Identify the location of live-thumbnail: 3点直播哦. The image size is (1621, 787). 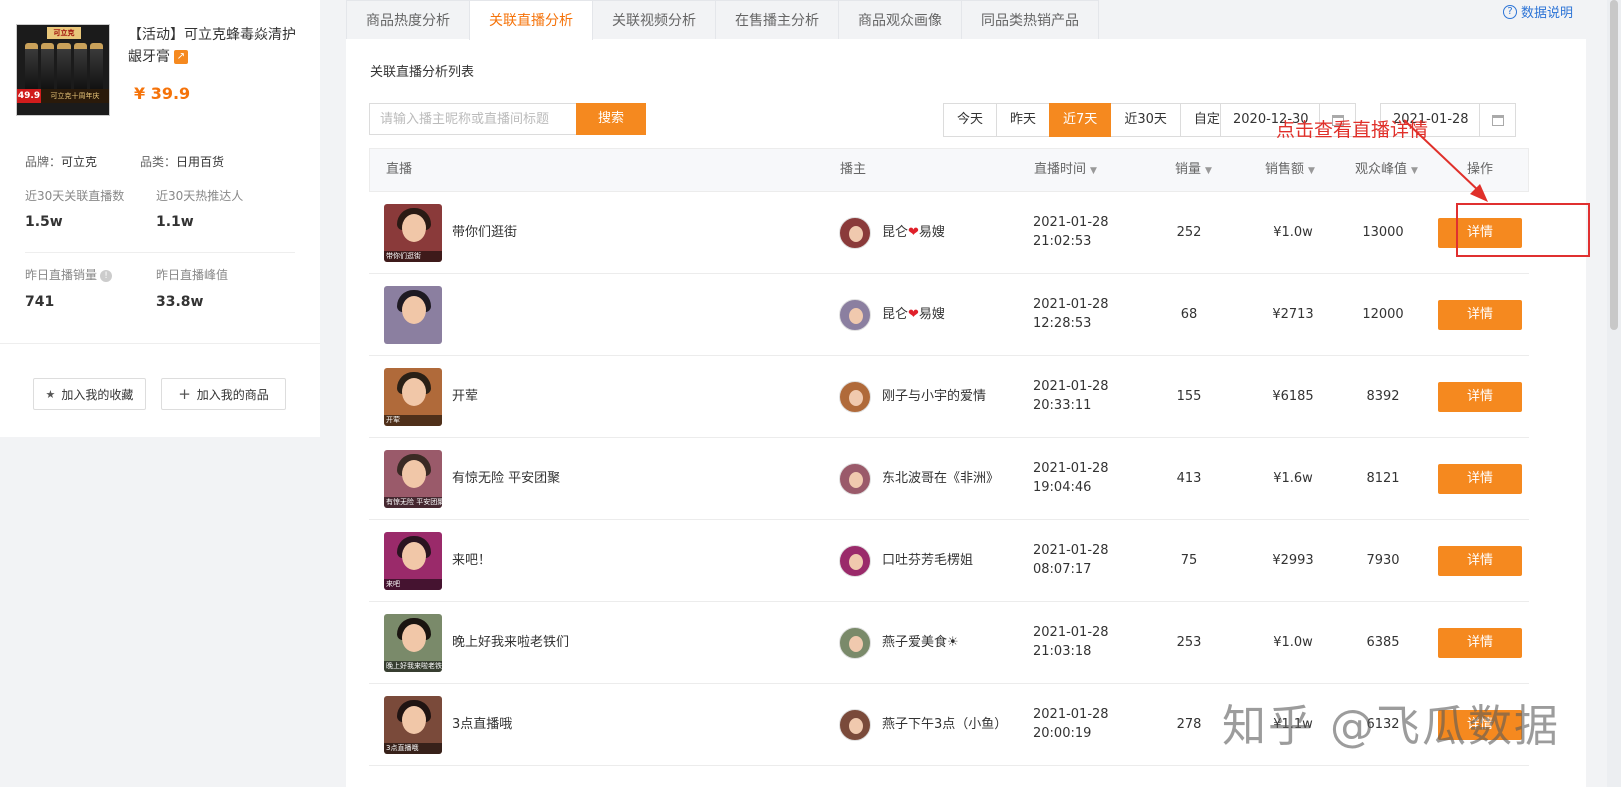
(413, 725).